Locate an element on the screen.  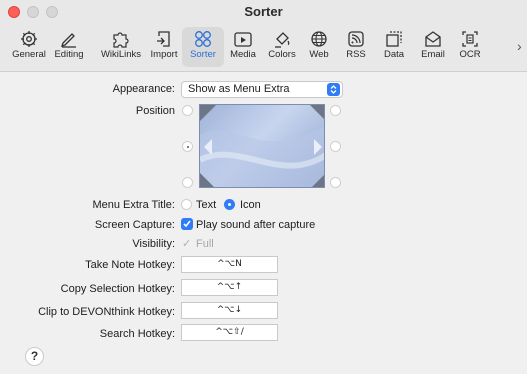
rss-icon is located at coordinates (356, 39).